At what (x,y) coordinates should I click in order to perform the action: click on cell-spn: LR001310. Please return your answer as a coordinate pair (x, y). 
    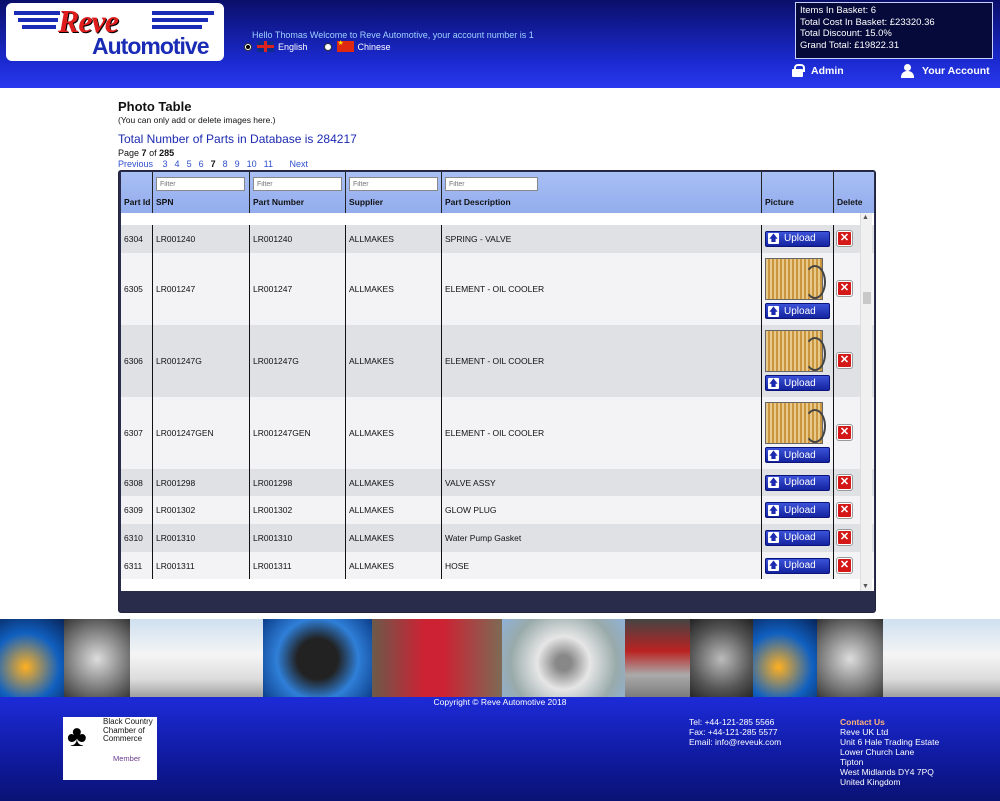
    Looking at the image, I should click on (201, 538).